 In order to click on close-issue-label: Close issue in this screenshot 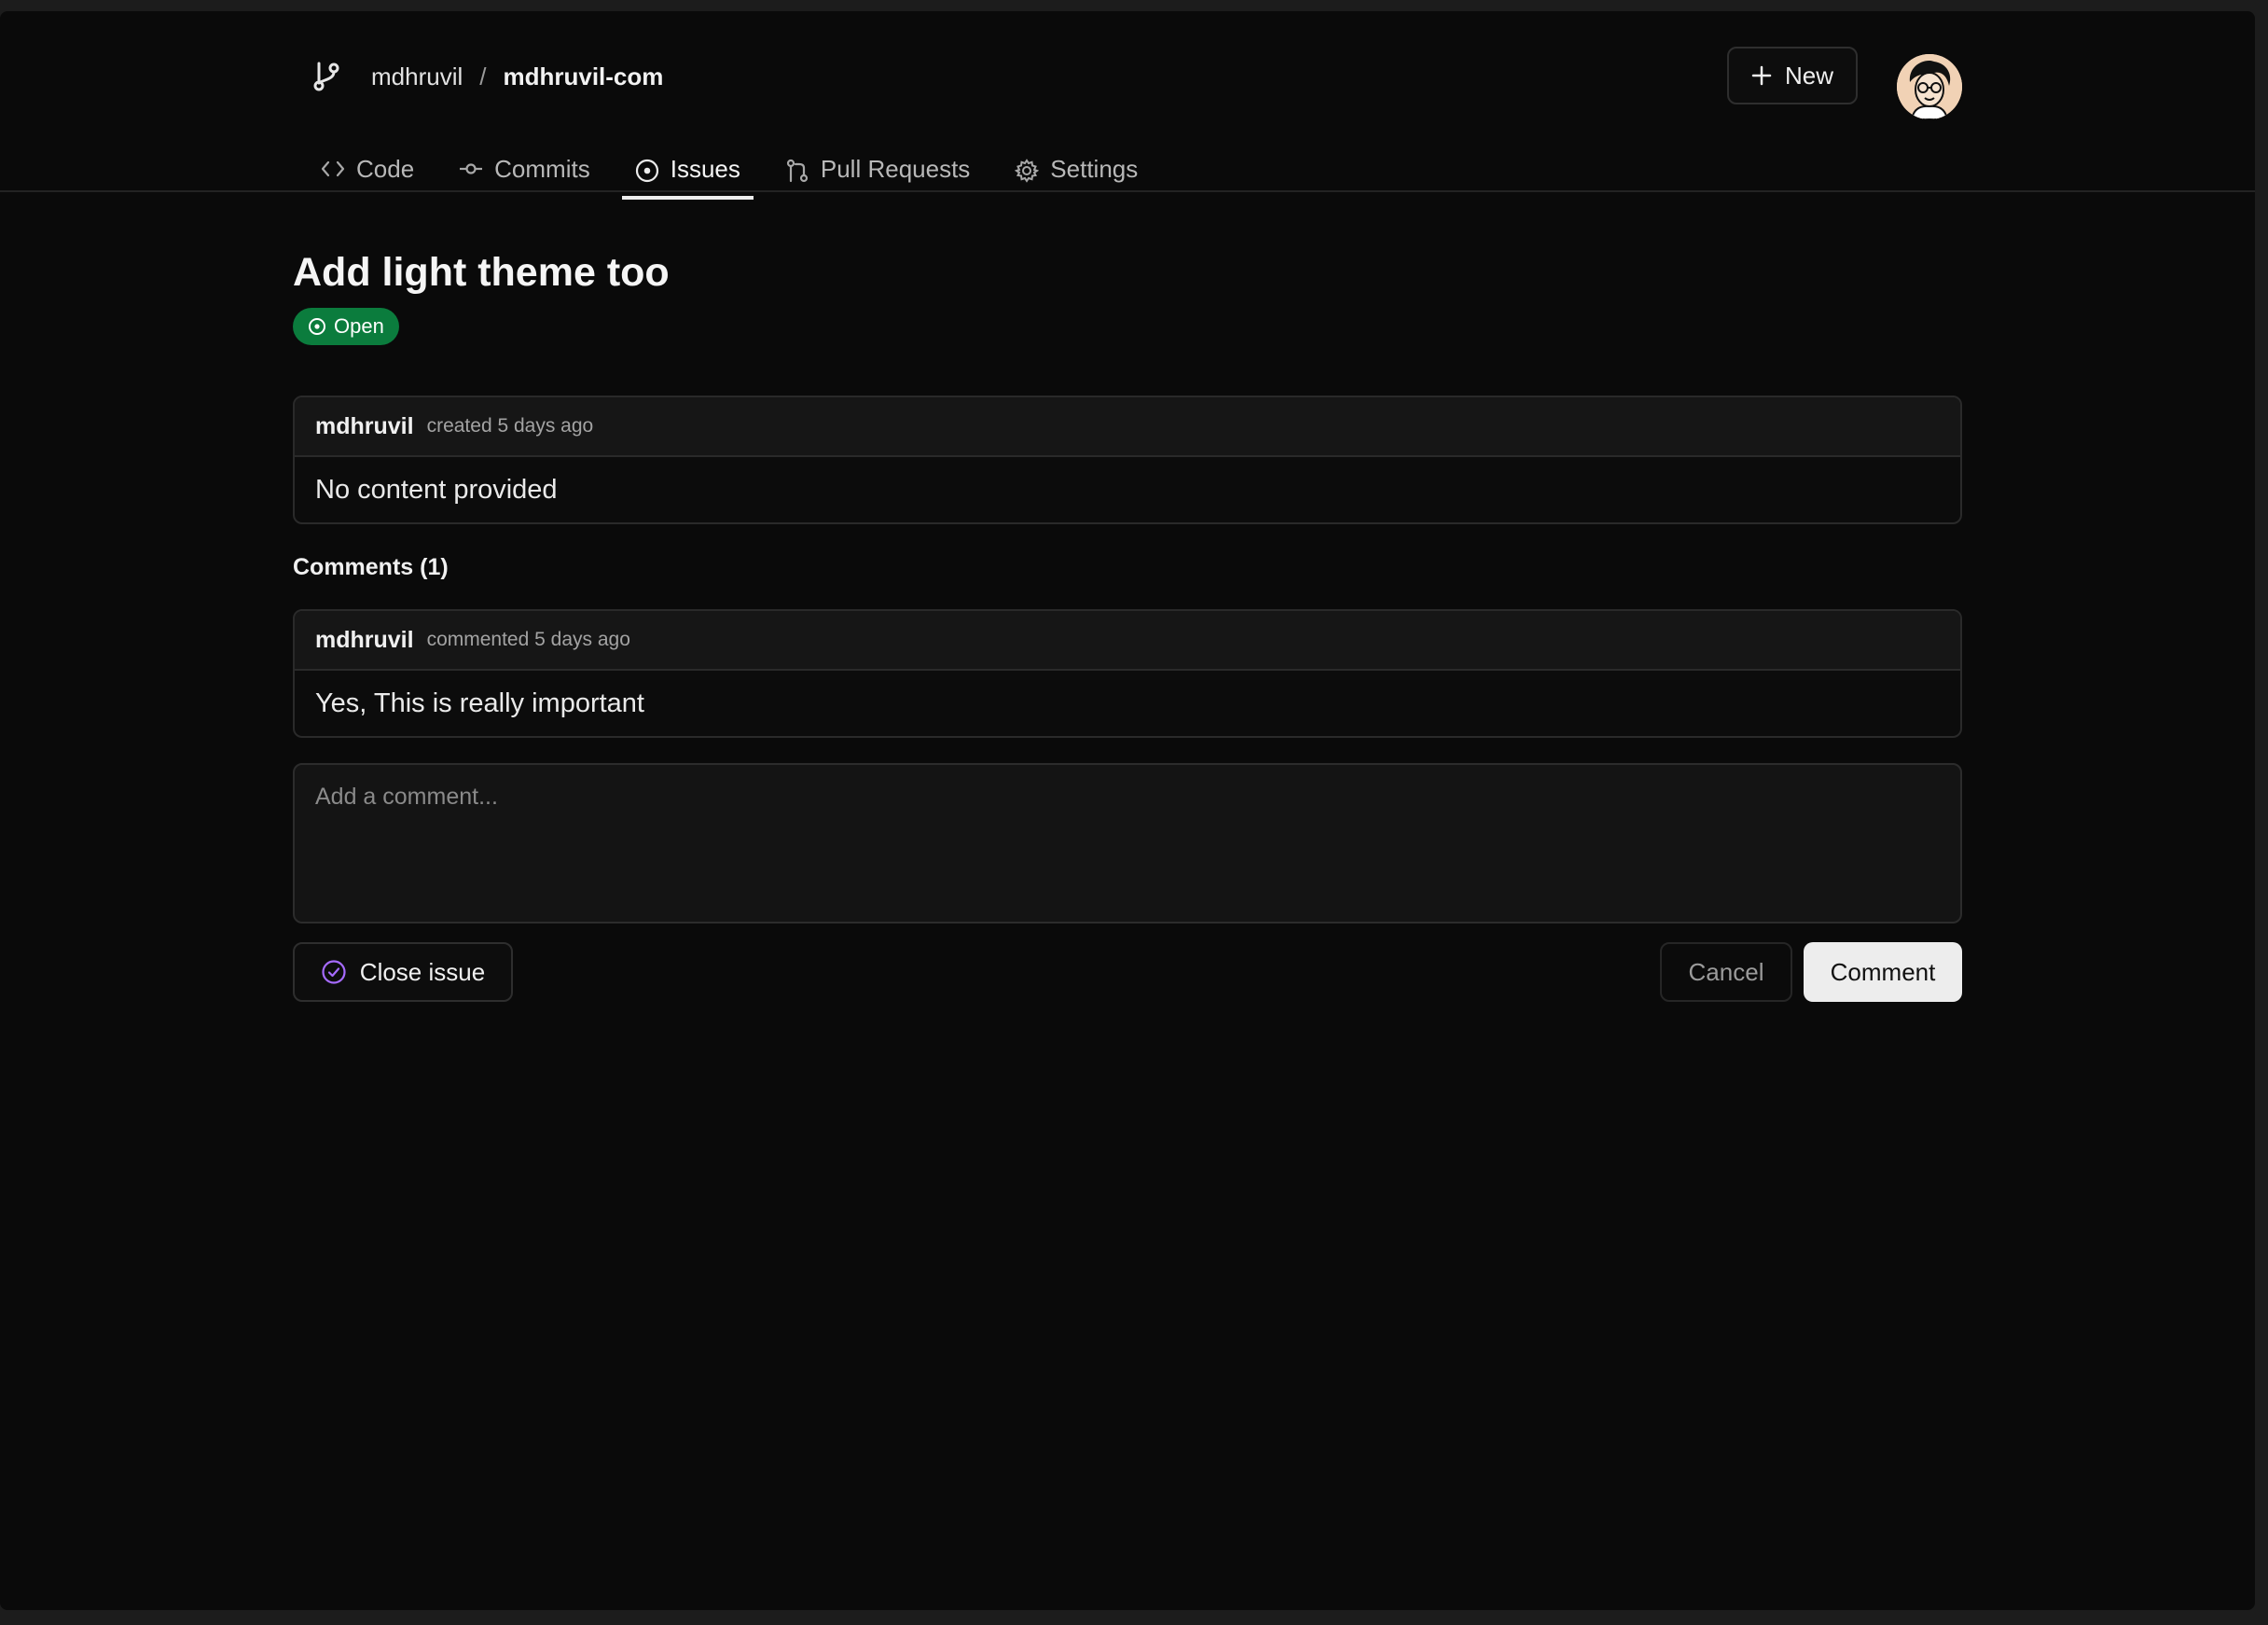, I will do `click(422, 972)`.